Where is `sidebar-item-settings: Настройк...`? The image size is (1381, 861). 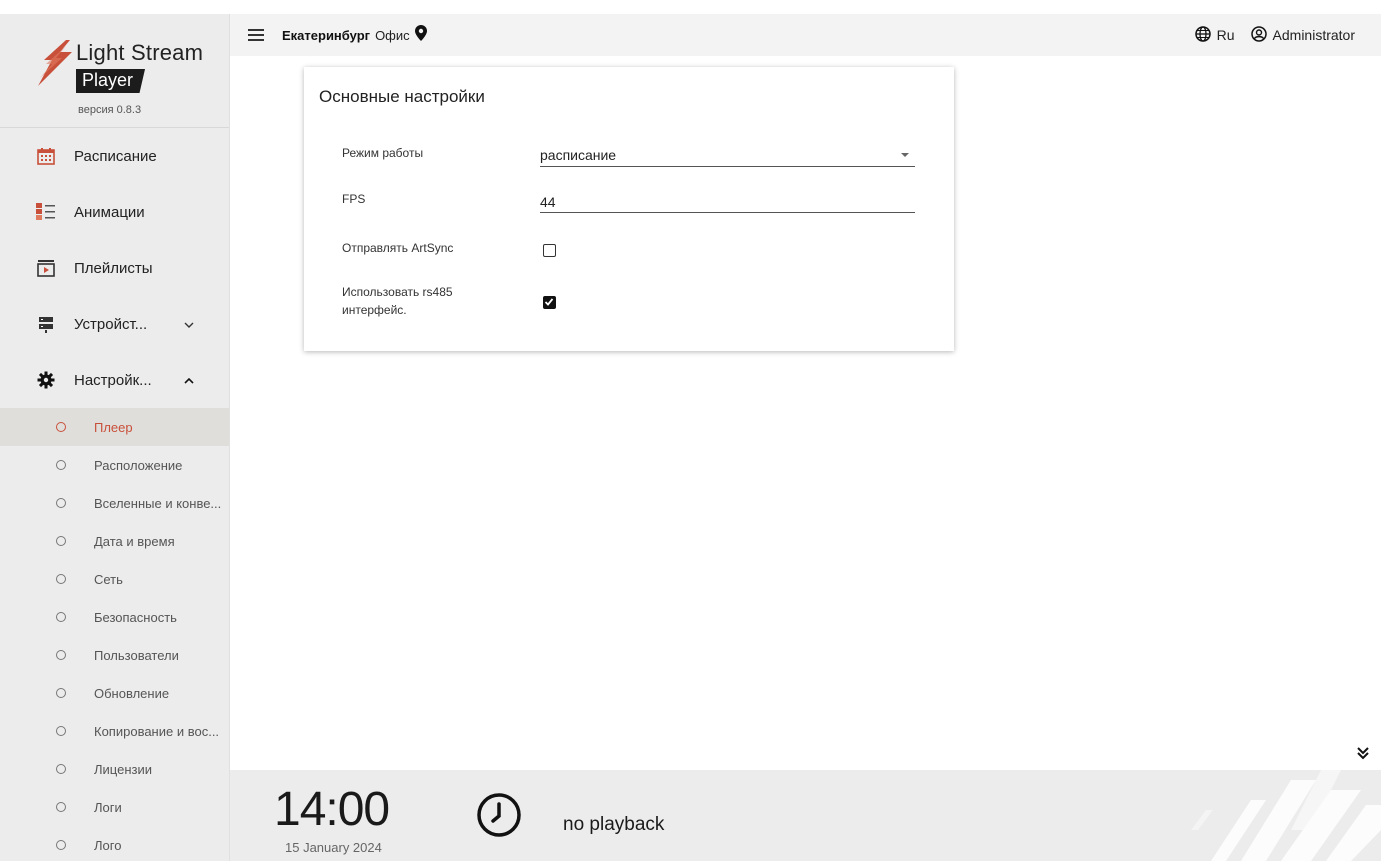 sidebar-item-settings: Настройк... is located at coordinates (114, 380).